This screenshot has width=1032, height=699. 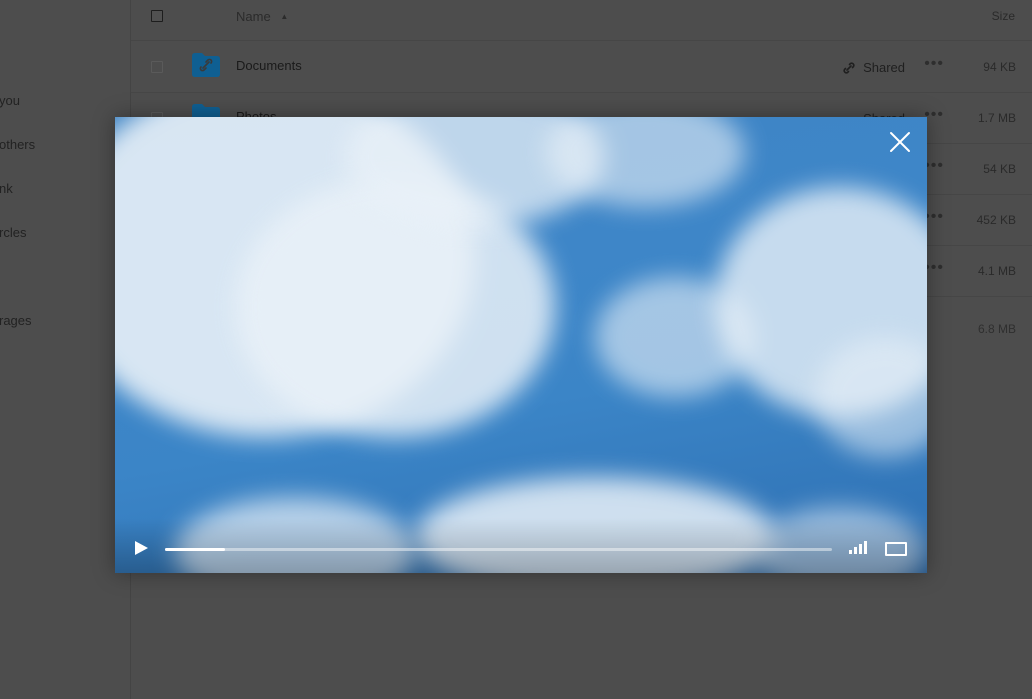 I want to click on close-icon, so click(x=900, y=142).